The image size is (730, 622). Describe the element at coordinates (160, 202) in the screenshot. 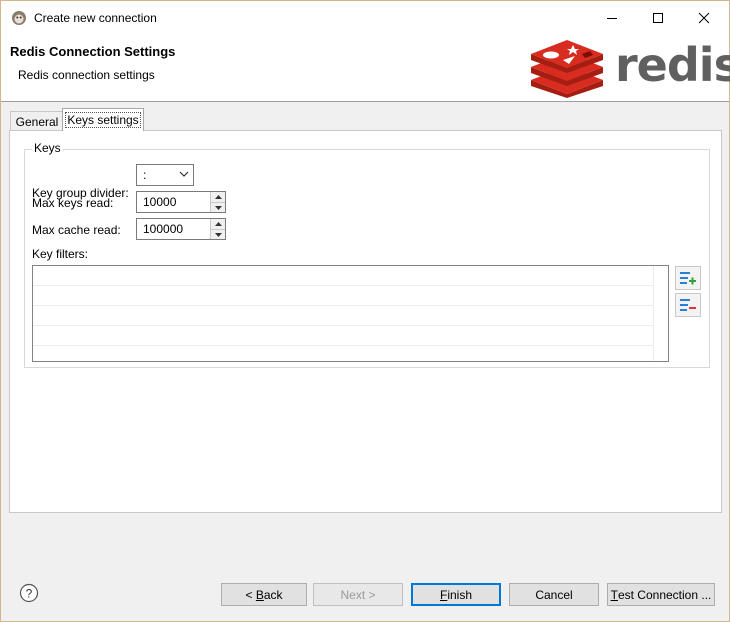

I see `max-keys-read-value: 10000` at that location.